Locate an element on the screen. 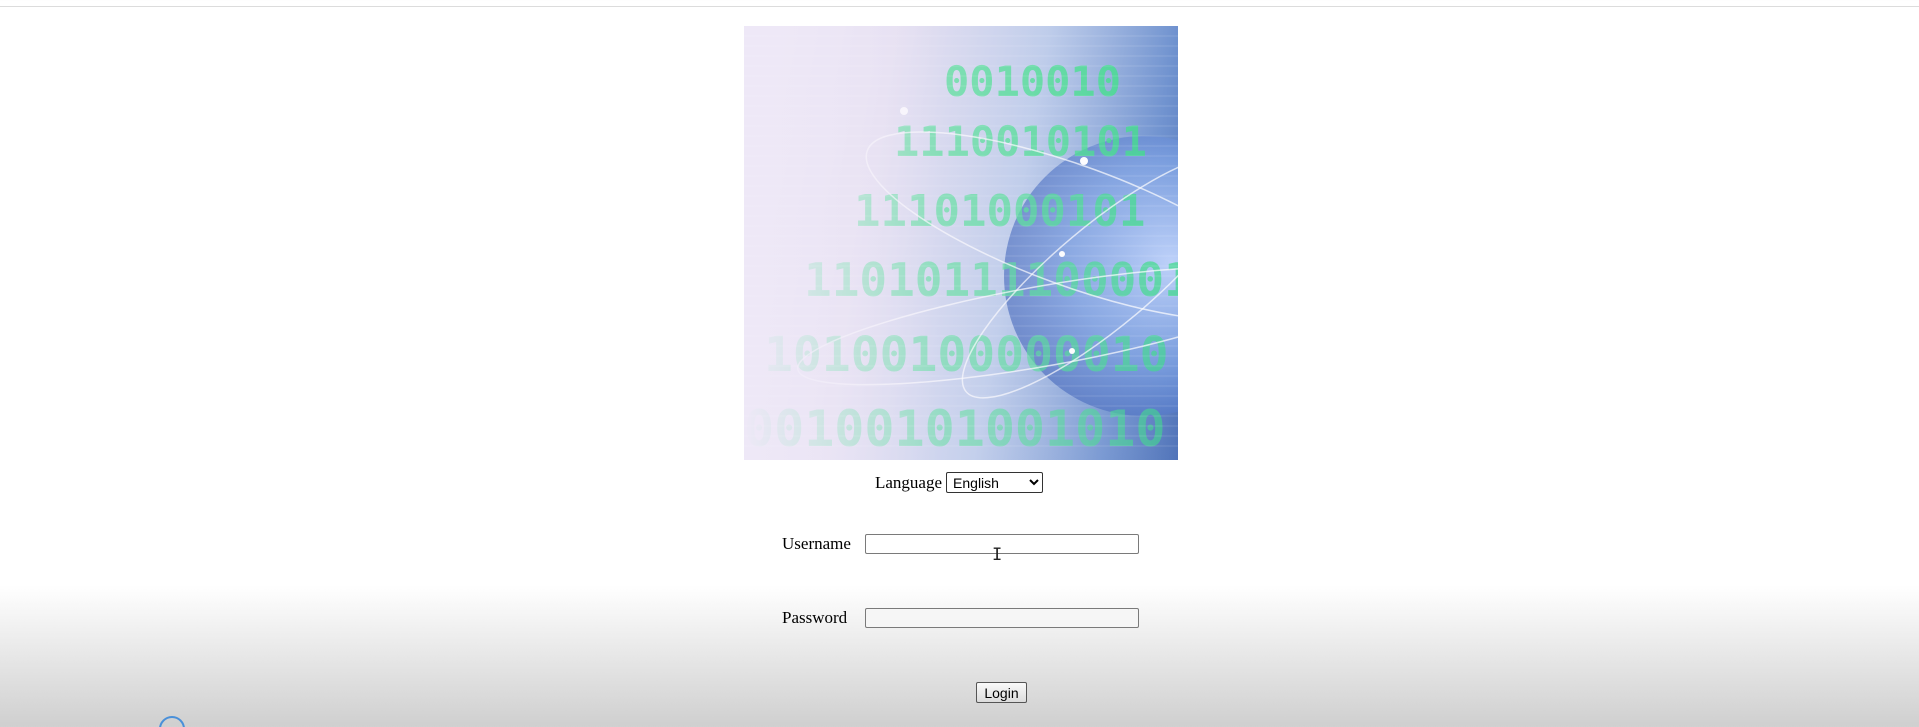  login-button: Login is located at coordinates (1001, 692).